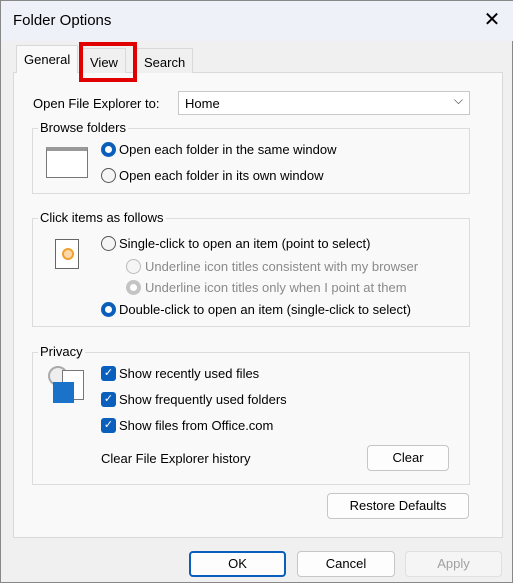 The width and height of the screenshot is (513, 583). Describe the element at coordinates (176, 458) in the screenshot. I see `clear-history-label: Clear File Explorer history` at that location.